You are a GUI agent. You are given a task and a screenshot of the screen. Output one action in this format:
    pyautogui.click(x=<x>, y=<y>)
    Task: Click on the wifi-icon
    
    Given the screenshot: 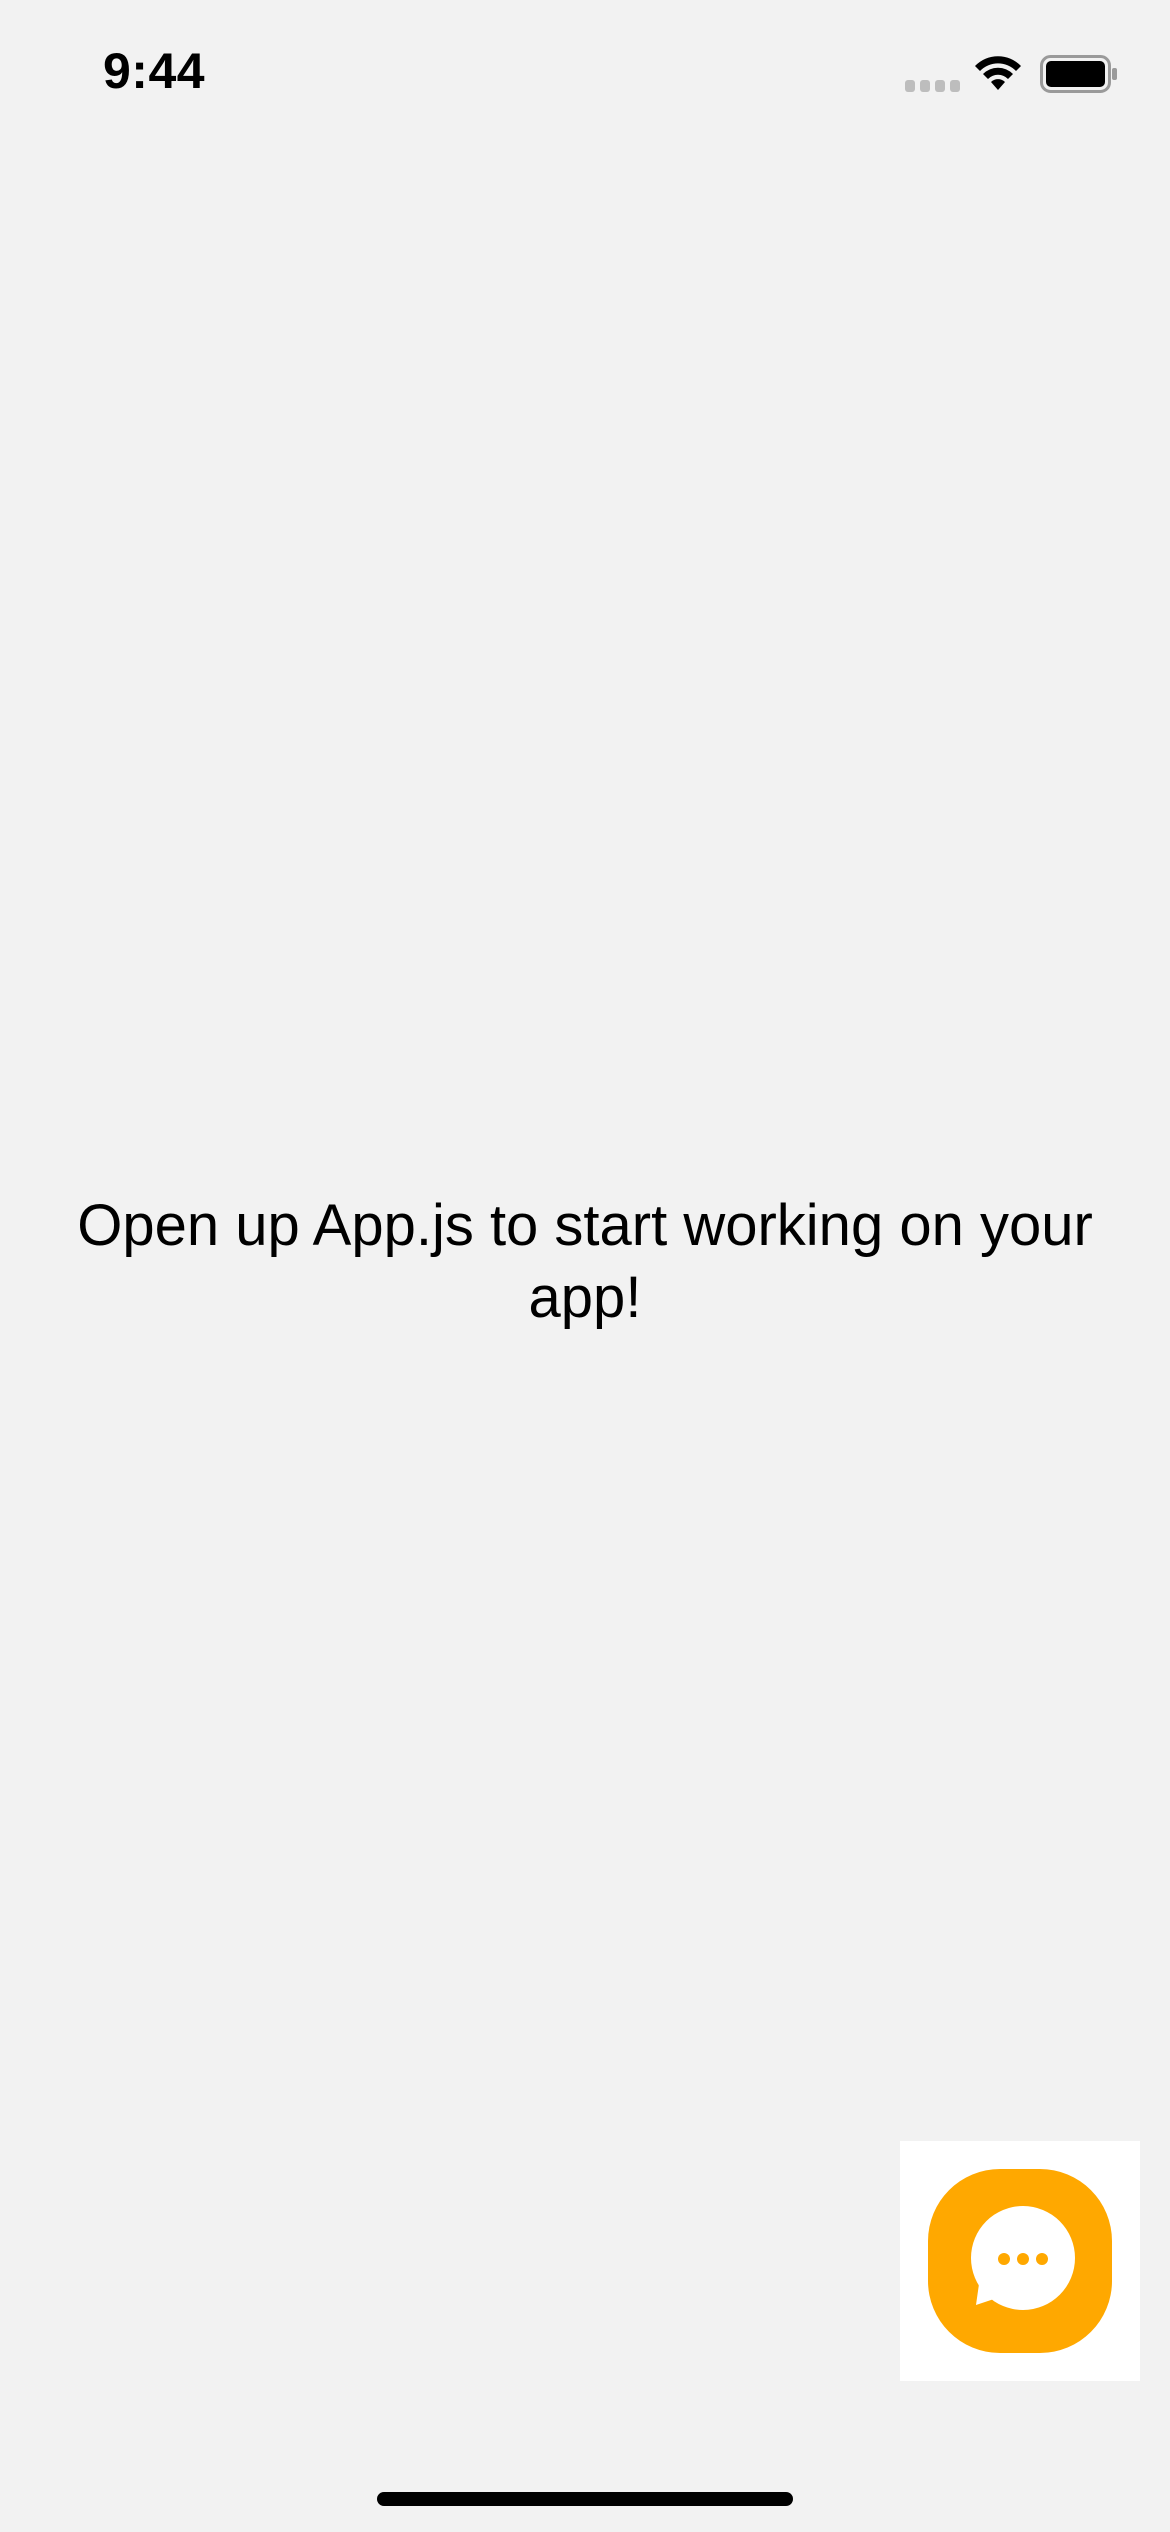 What is the action you would take?
    pyautogui.click(x=998, y=73)
    